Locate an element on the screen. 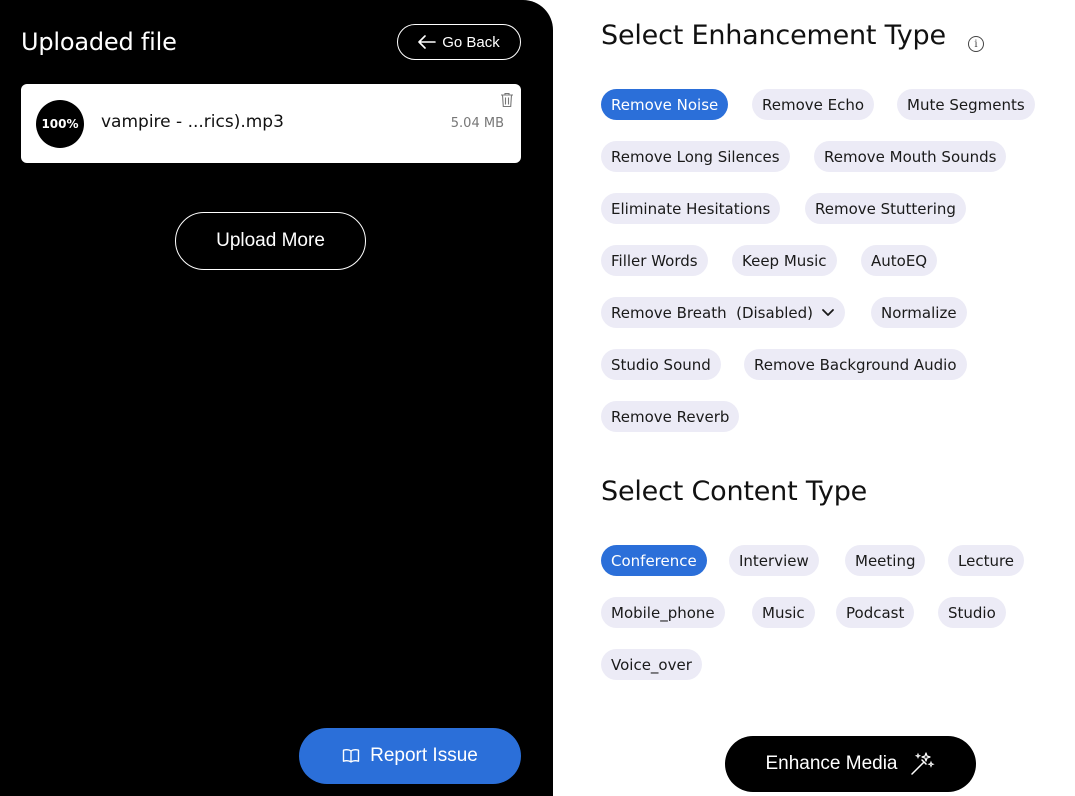 This screenshot has width=1075, height=796. report-issue-button: Report Issue is located at coordinates (410, 756).